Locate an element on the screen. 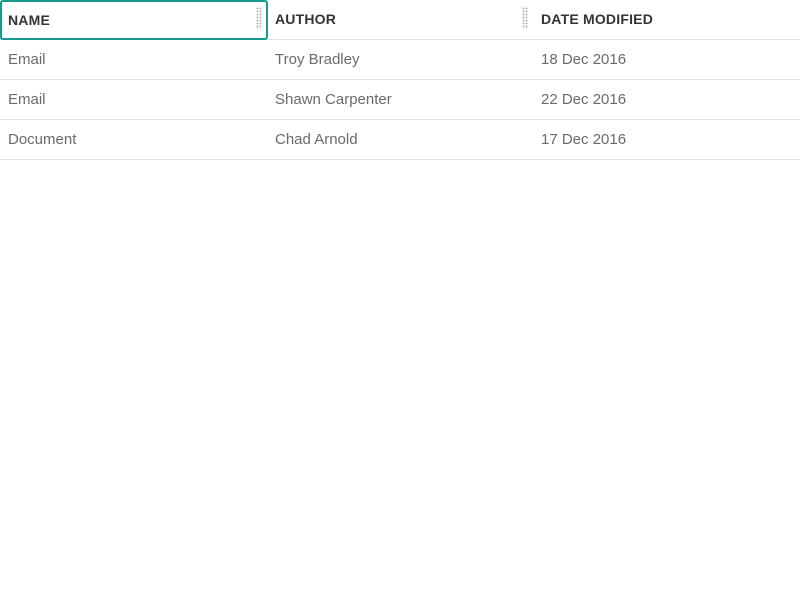 This screenshot has width=800, height=600. cell-date-modified: 17 Dec 2016 is located at coordinates (584, 139).